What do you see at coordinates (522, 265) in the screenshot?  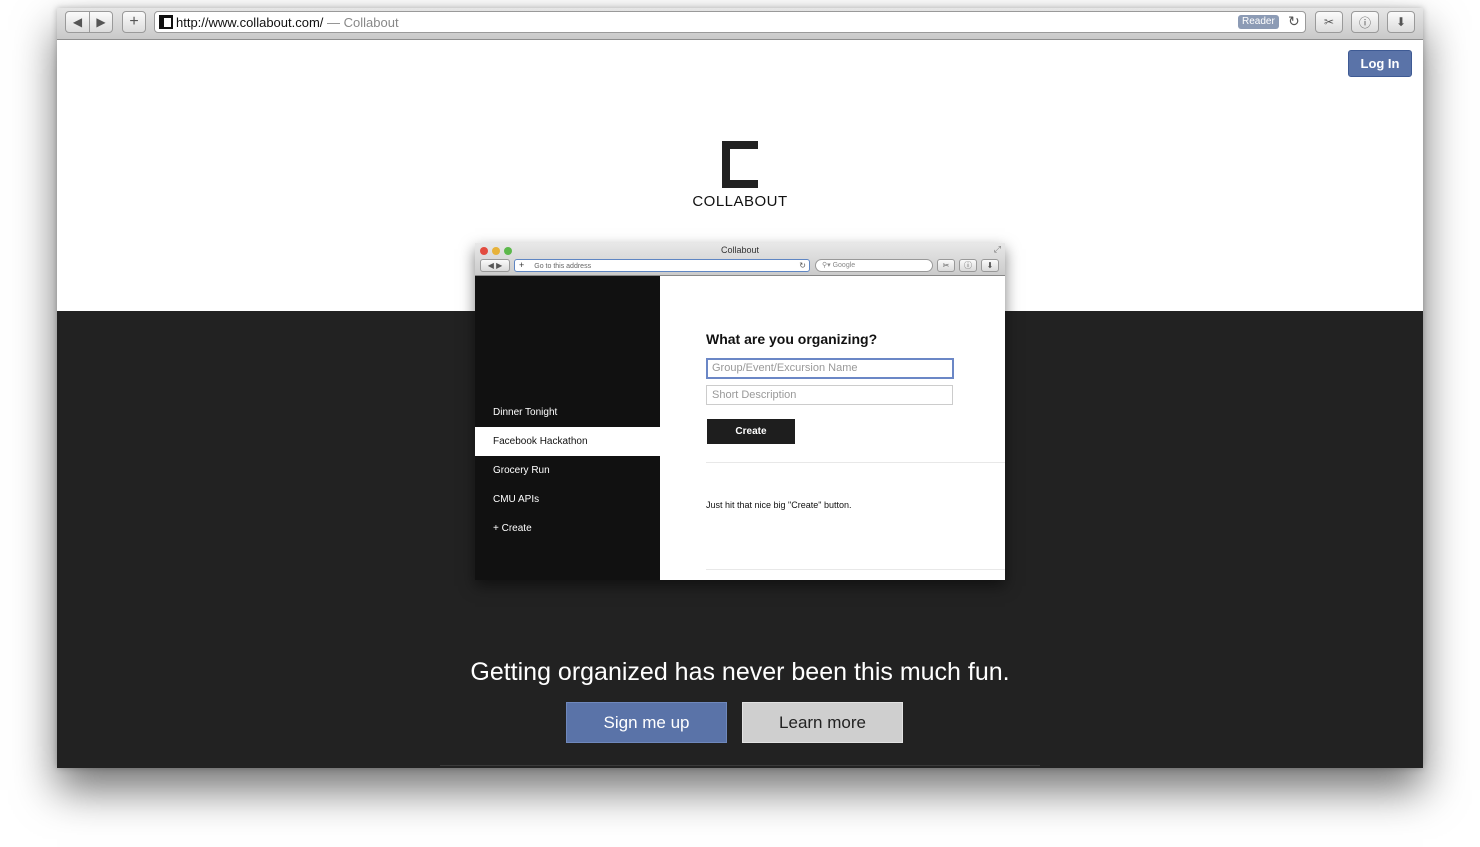 I see `preview-plus-icon: +` at bounding box center [522, 265].